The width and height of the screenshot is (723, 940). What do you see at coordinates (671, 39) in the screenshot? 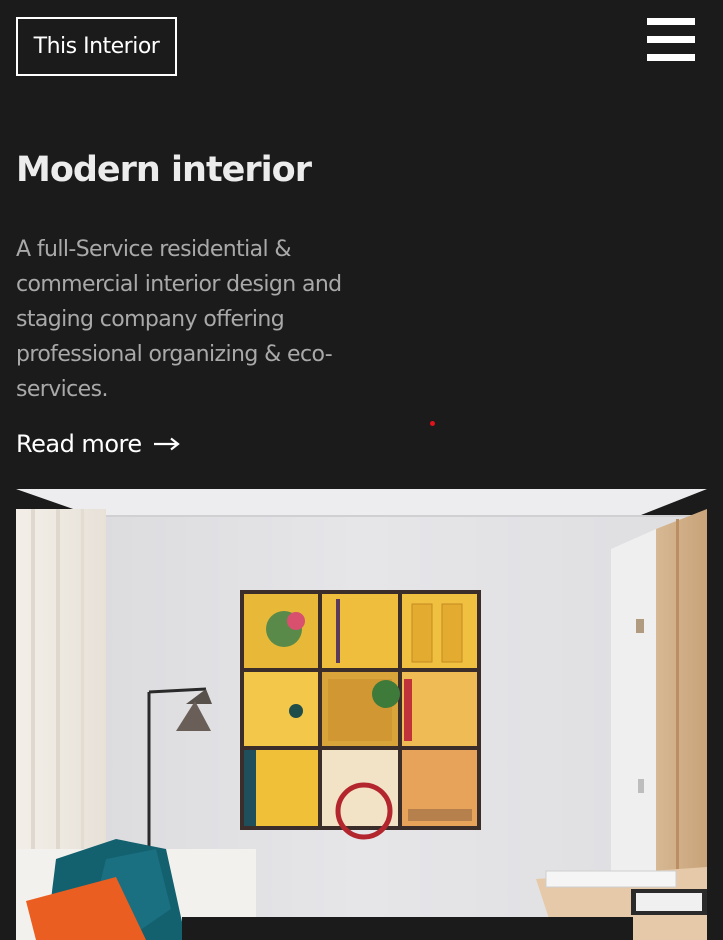
I see `hamburger-menu-button` at bounding box center [671, 39].